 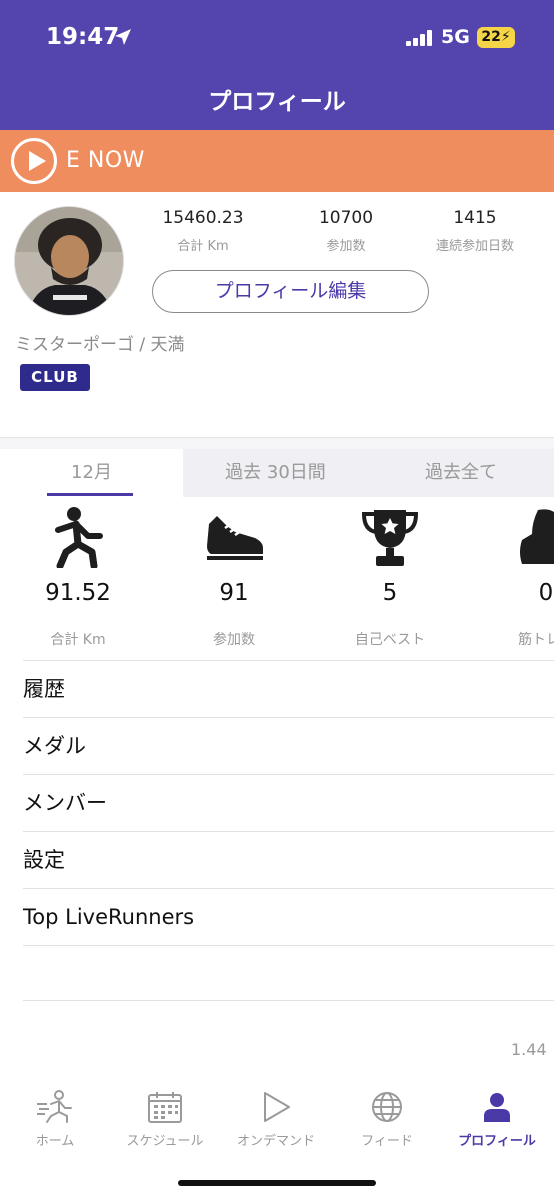 What do you see at coordinates (277, 161) in the screenshot?
I see `live-now-banner: E NOW` at bounding box center [277, 161].